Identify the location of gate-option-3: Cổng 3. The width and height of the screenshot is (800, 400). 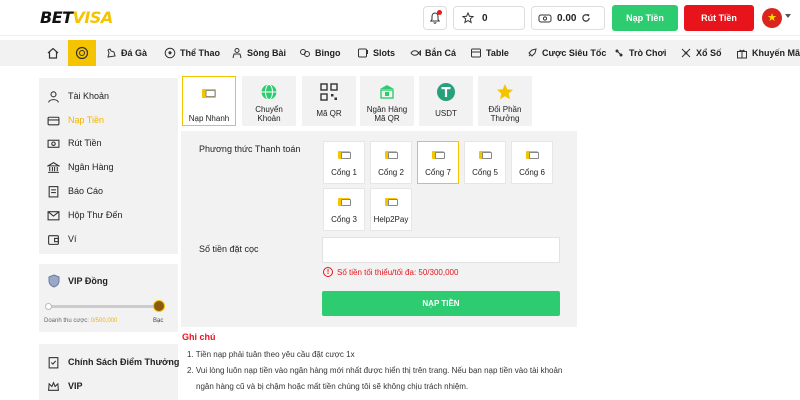
(344, 209).